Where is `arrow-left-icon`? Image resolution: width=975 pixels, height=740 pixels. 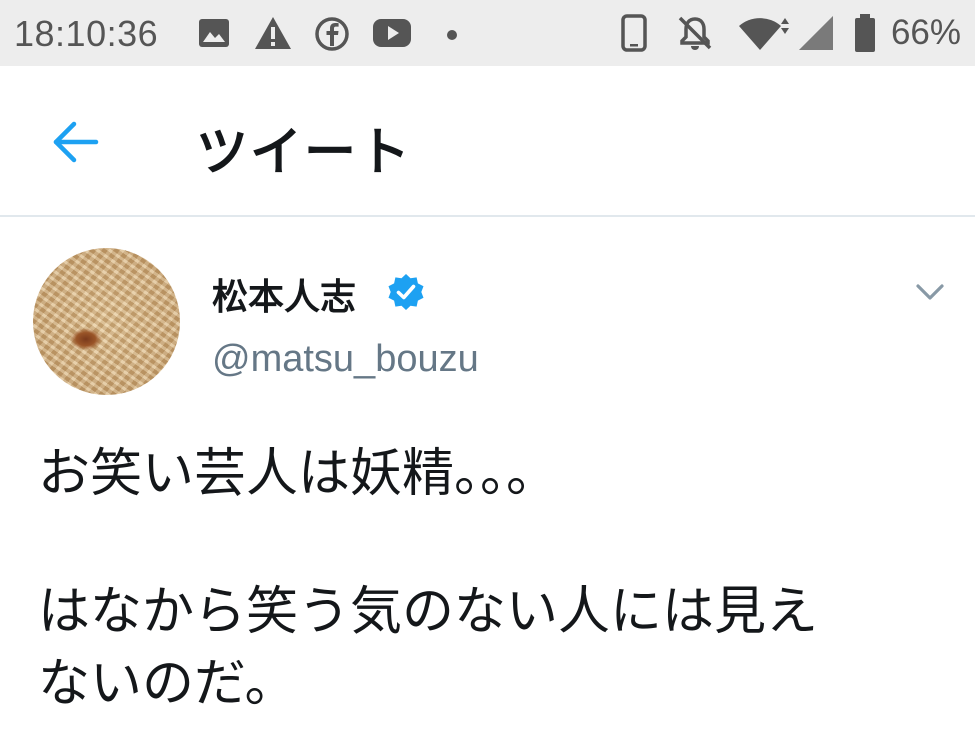
arrow-left-icon is located at coordinates (76, 142).